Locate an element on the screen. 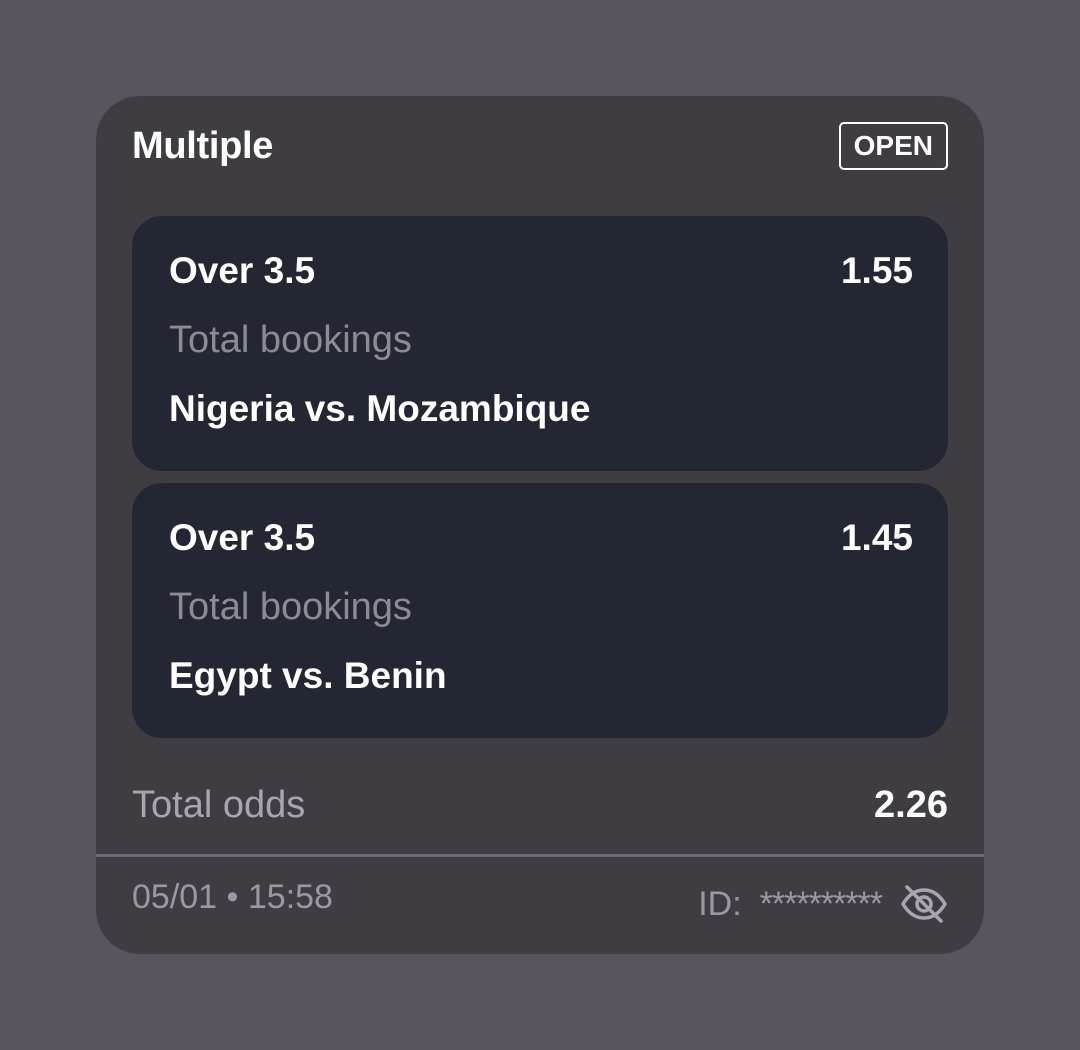 This screenshot has height=1050, width=1080. bet-card-header: Multiple OPEN is located at coordinates (540, 146).